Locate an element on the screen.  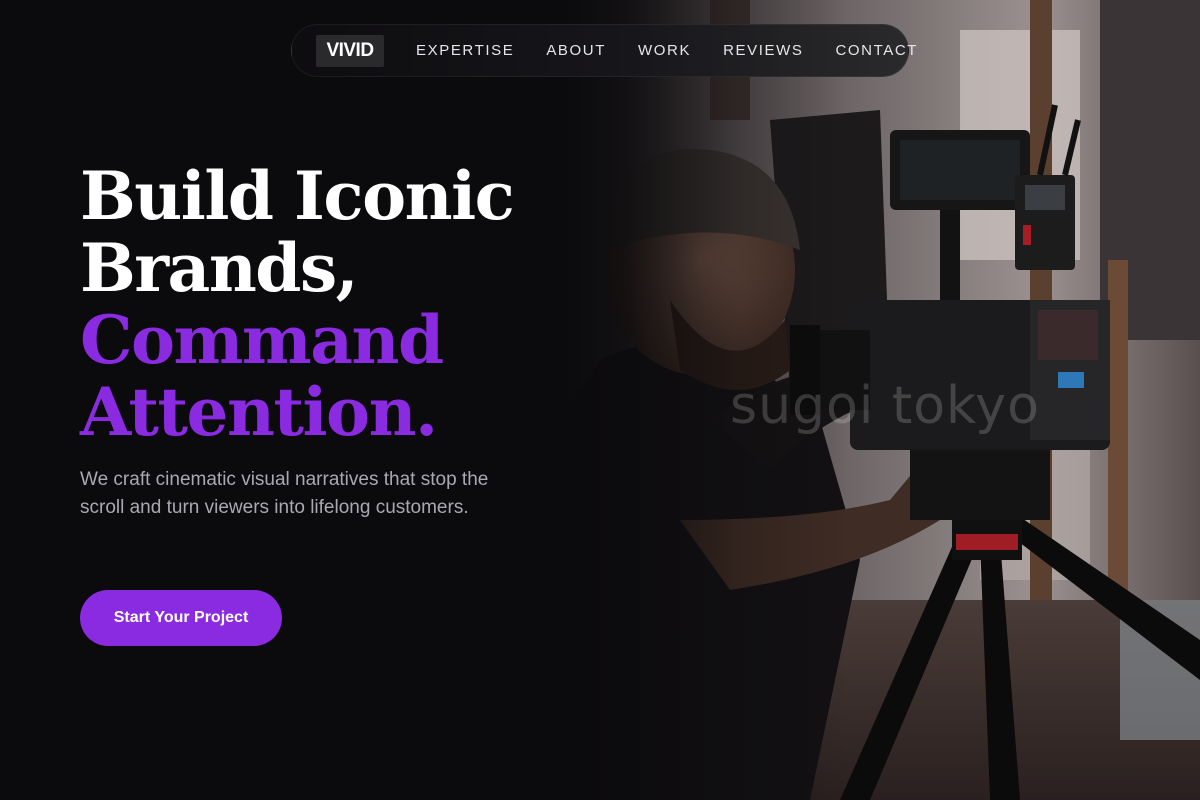
nav-links: EXPERTISE ABOUT WORK REVIEWS CONTACT is located at coordinates (667, 50).